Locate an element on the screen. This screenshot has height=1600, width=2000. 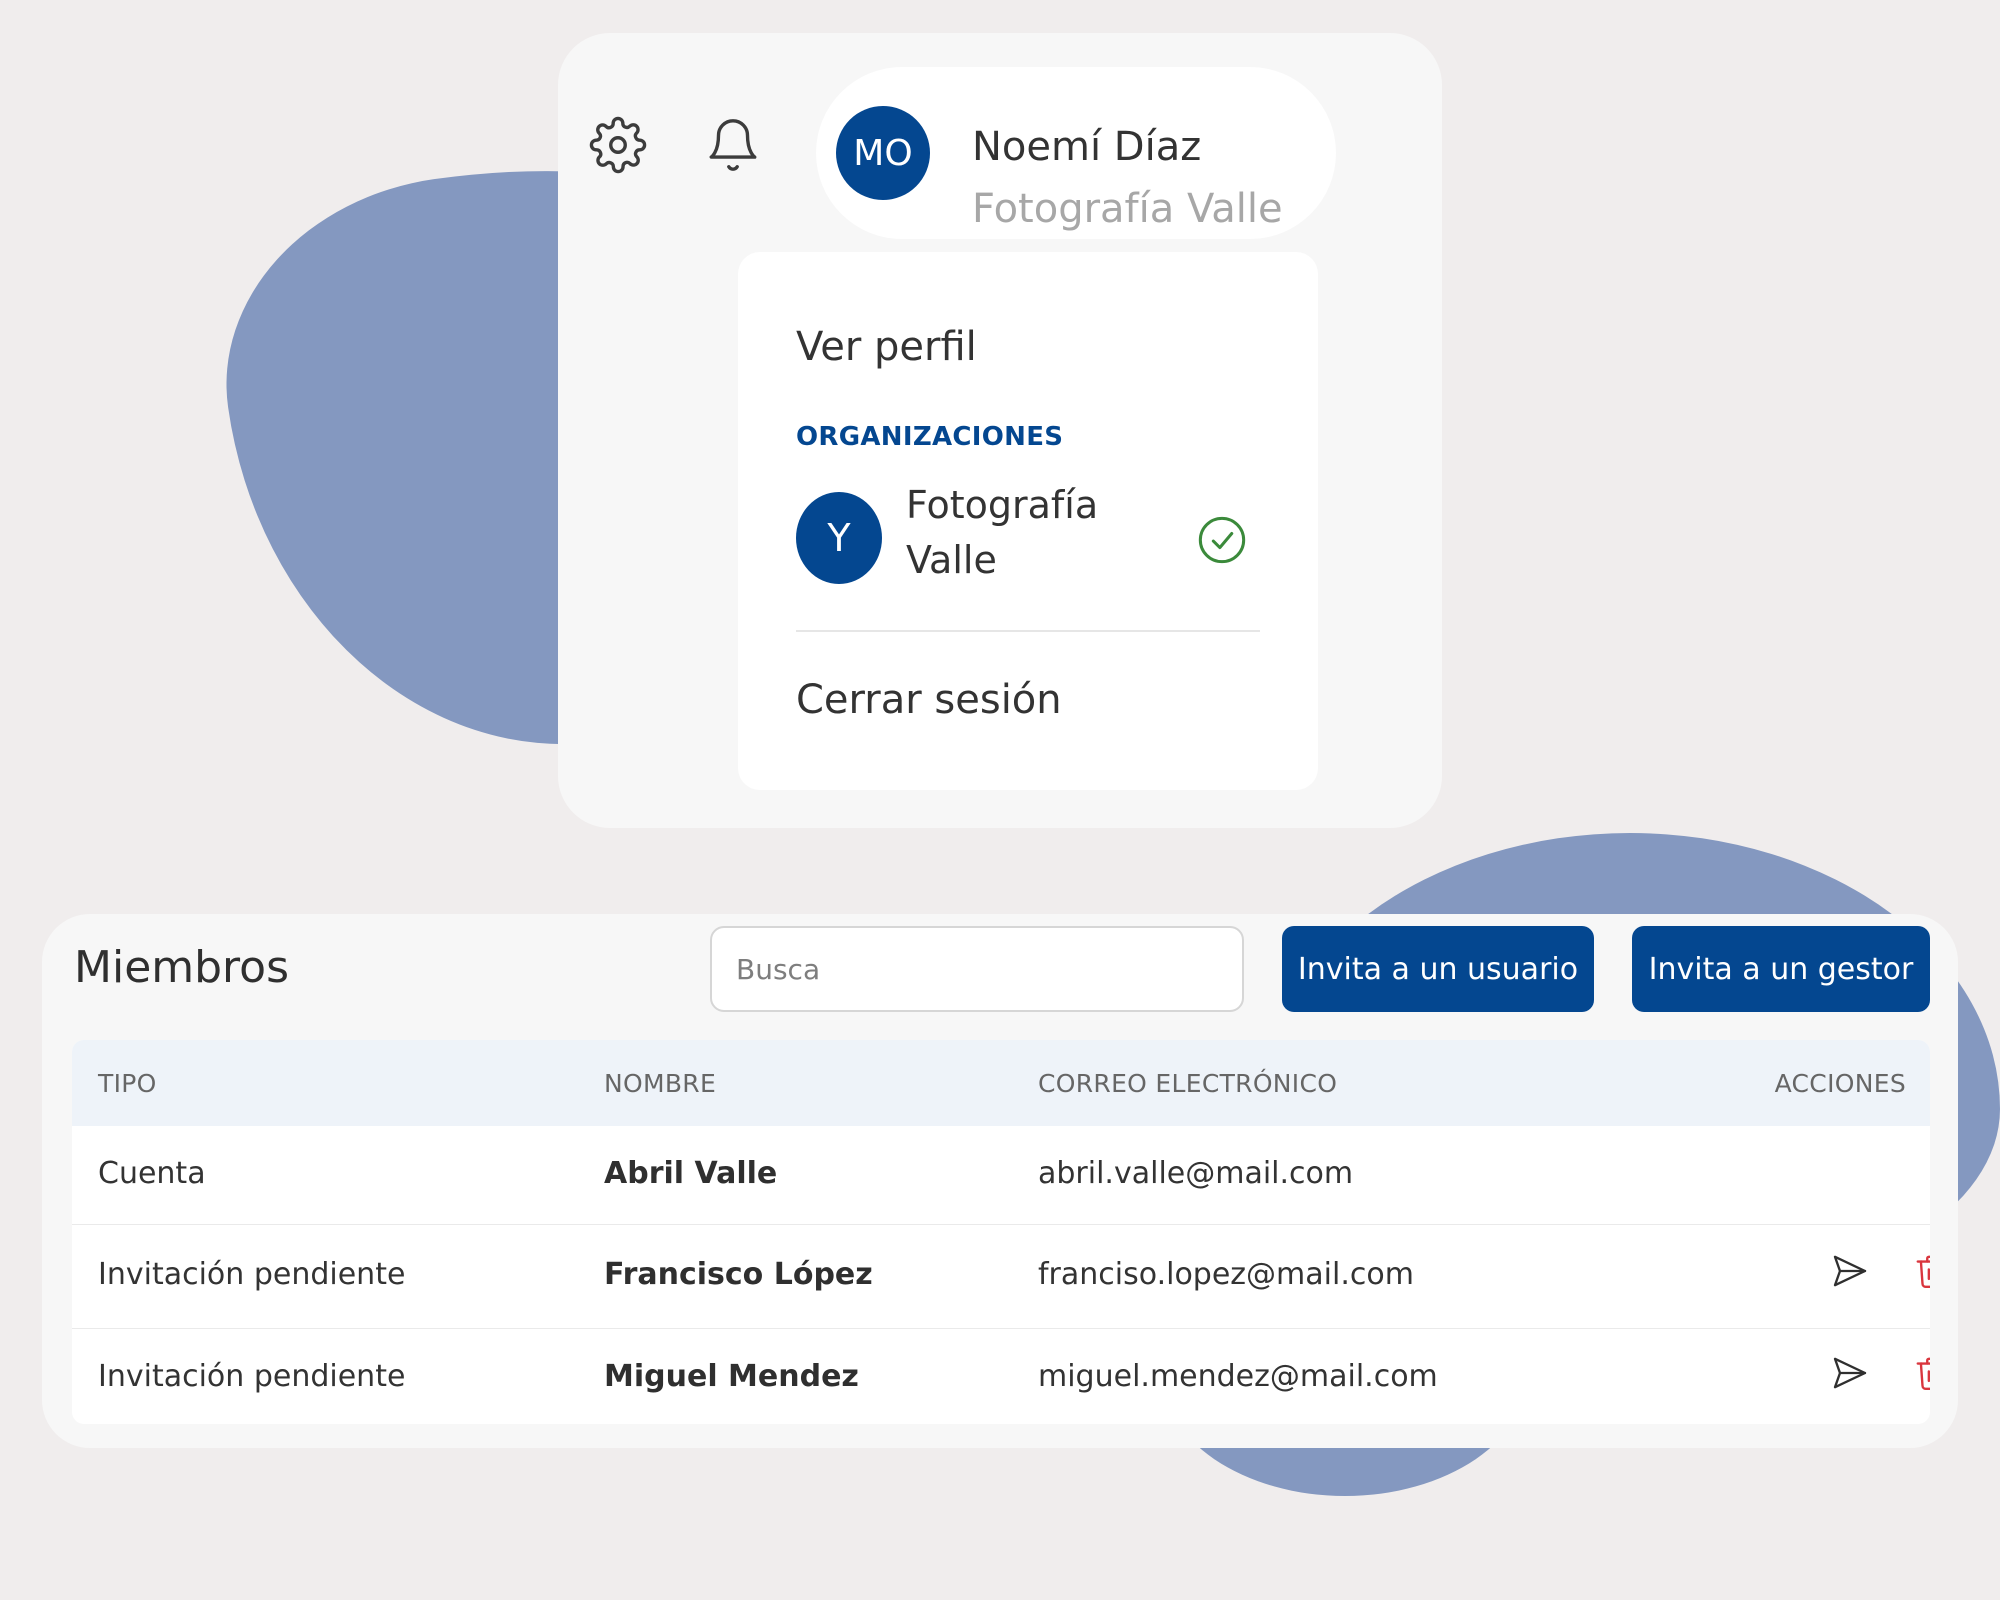
cell-email: franciso.lopez@mail.com is located at coordinates (1226, 1274).